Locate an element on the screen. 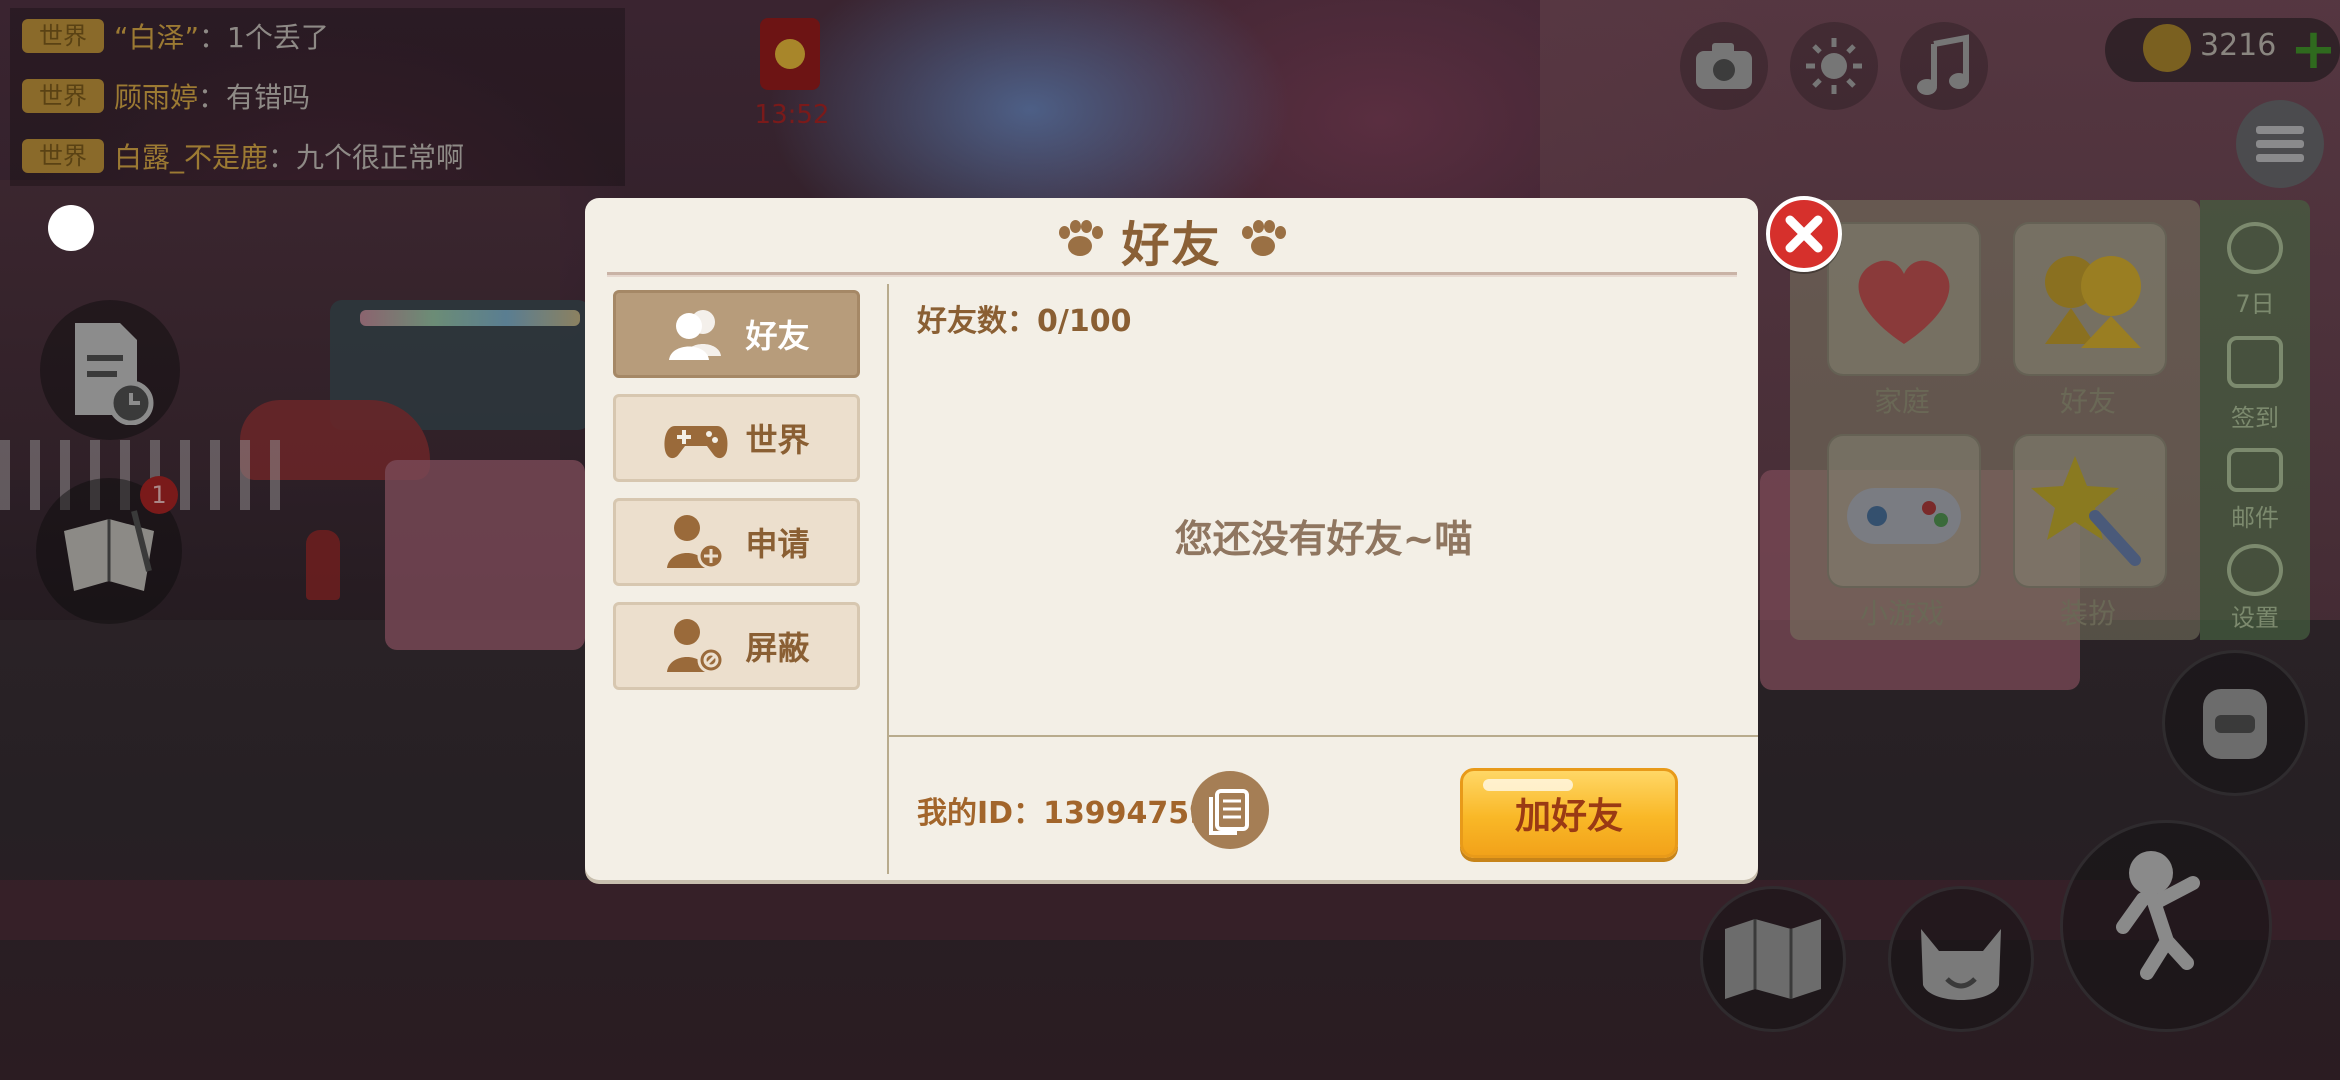 Image resolution: width=2340 pixels, height=1080 pixels. tab-friends: 好友 is located at coordinates (736, 334).